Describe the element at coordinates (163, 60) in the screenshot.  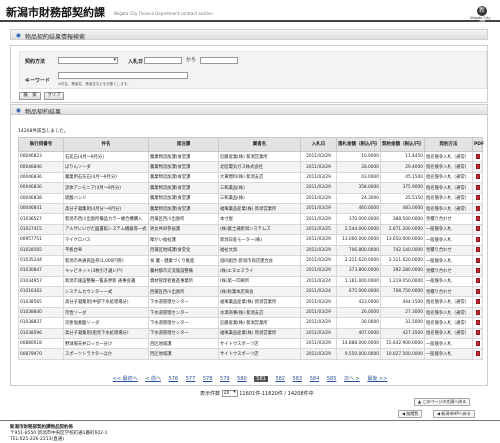
I see `date-from-input` at that location.